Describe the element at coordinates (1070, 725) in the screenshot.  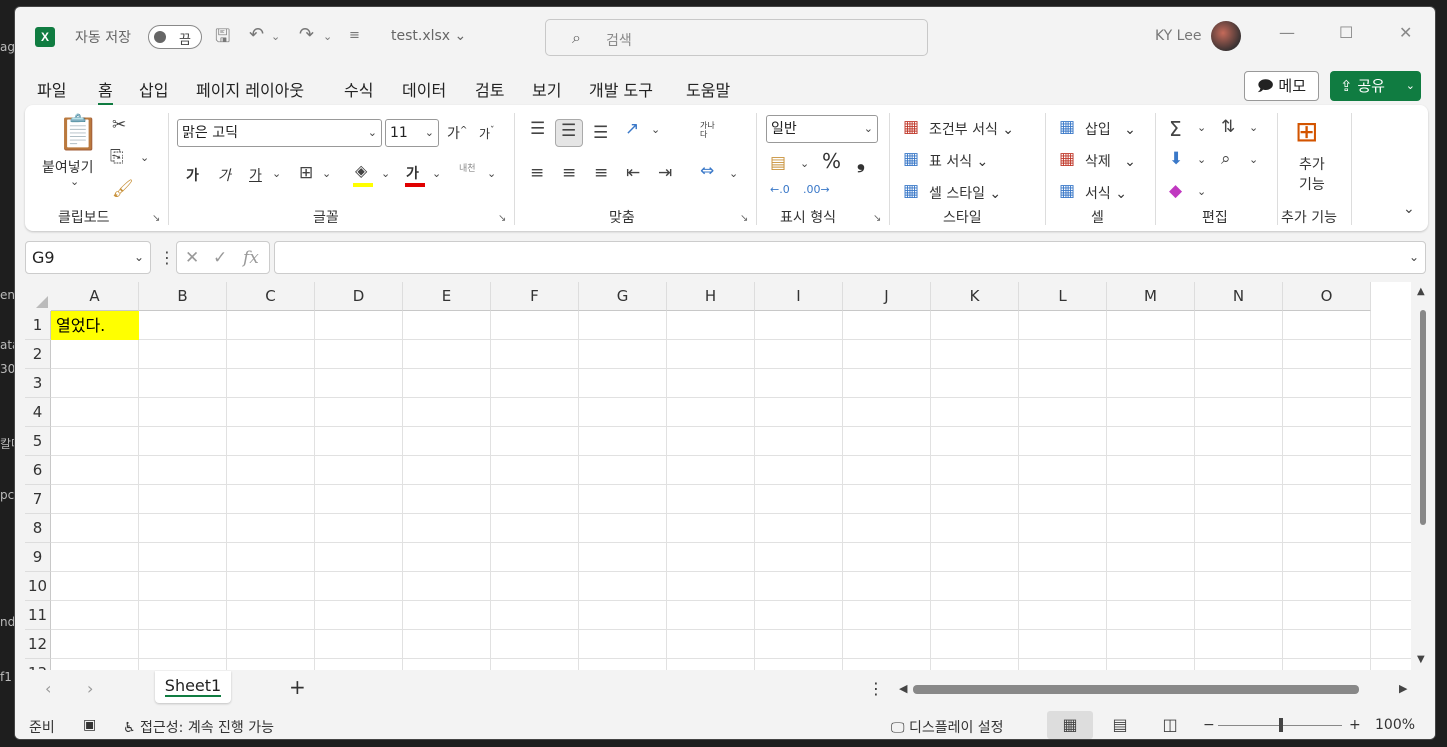
I see `normal-view-icon: ▦` at that location.